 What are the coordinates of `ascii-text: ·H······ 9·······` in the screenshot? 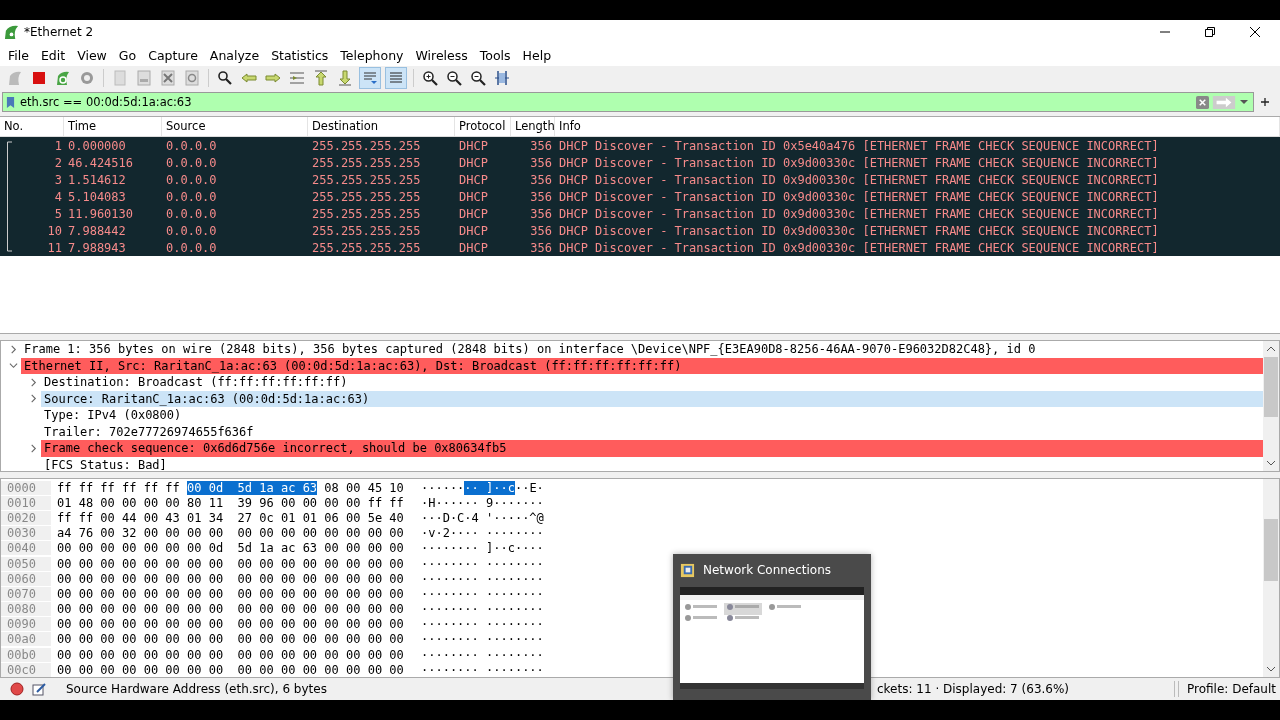 It's located at (482, 502).